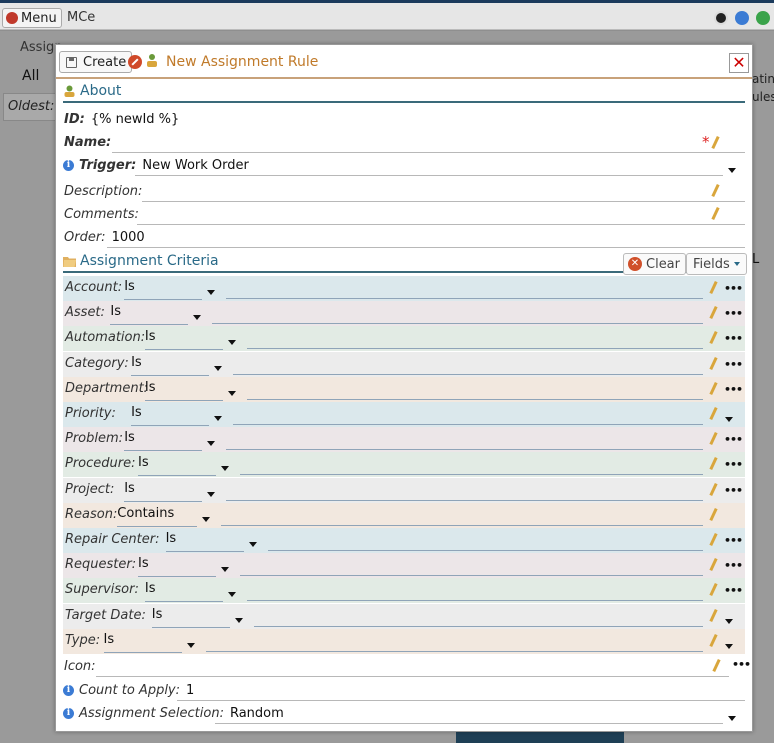 The height and width of the screenshot is (743, 774). Describe the element at coordinates (190, 690) in the screenshot. I see `count-value: 1` at that location.